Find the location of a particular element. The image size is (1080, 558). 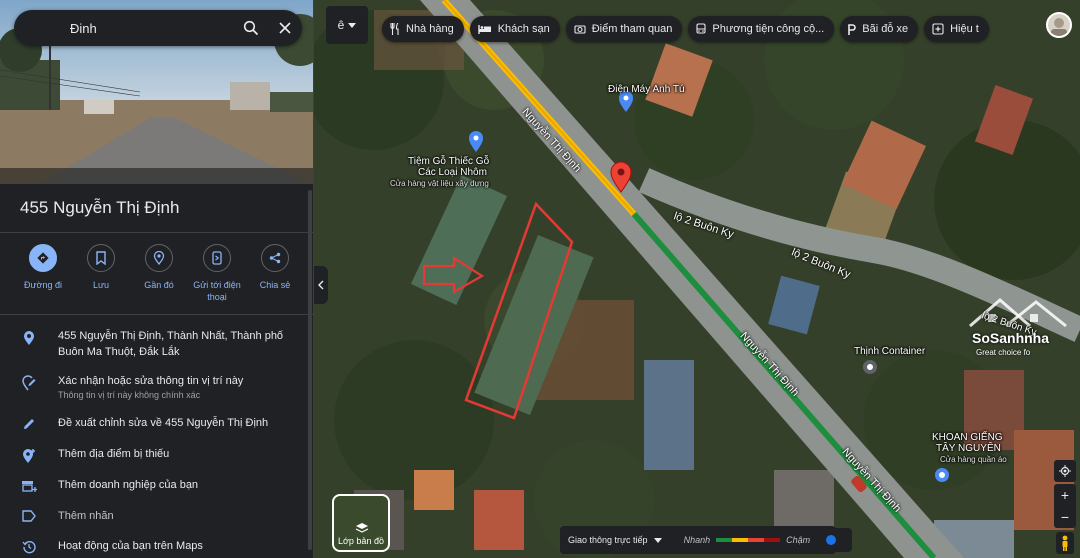

toggle-dot-icon is located at coordinates (831, 540).